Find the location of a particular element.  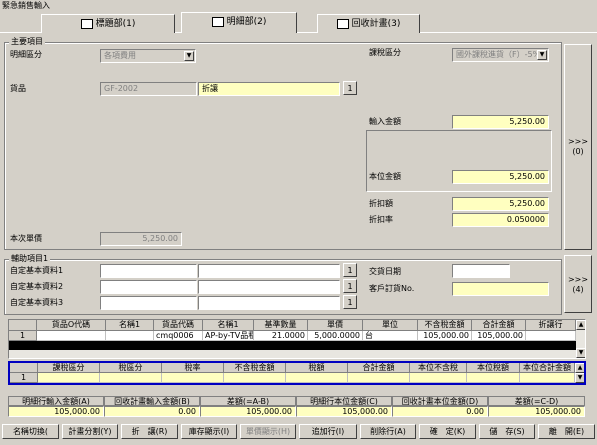

grid-col-header: 稅率 is located at coordinates (193, 368).